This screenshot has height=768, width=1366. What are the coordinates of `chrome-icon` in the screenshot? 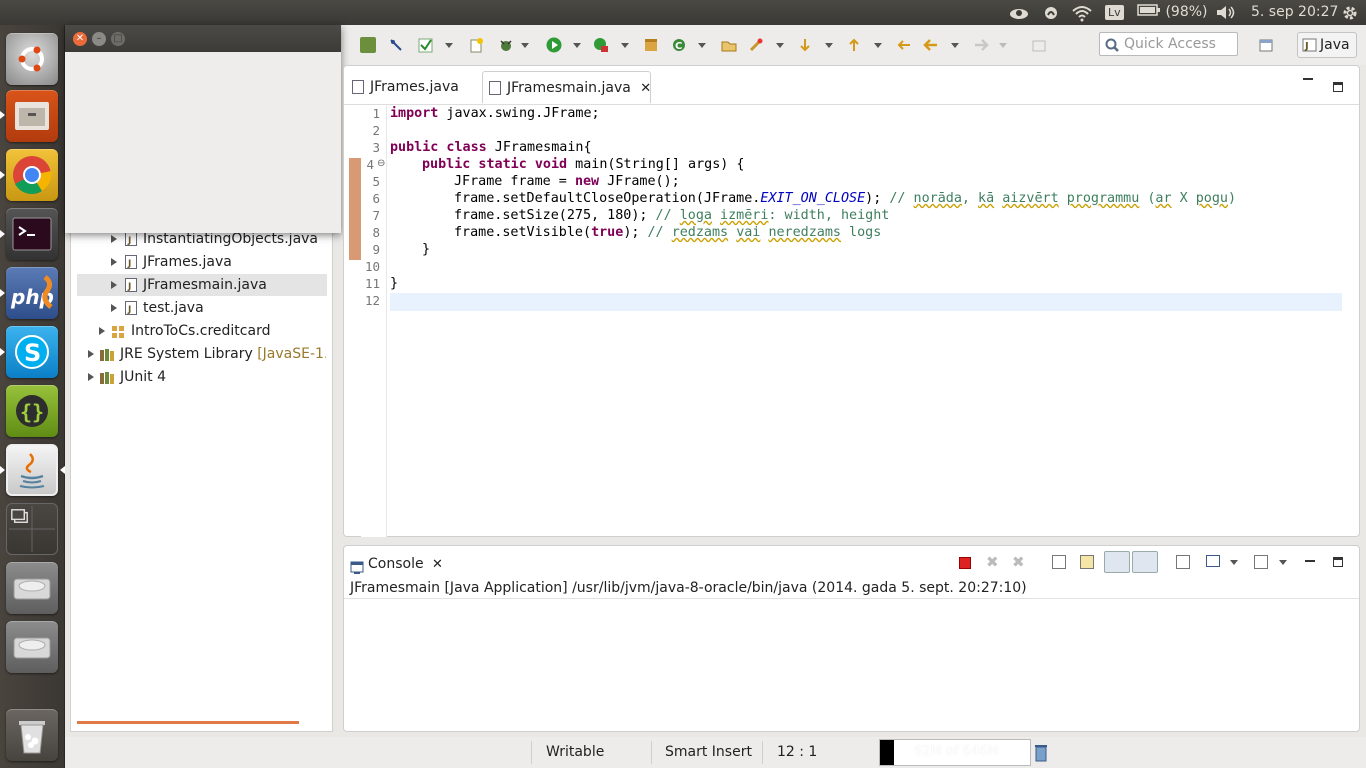 It's located at (32, 175).